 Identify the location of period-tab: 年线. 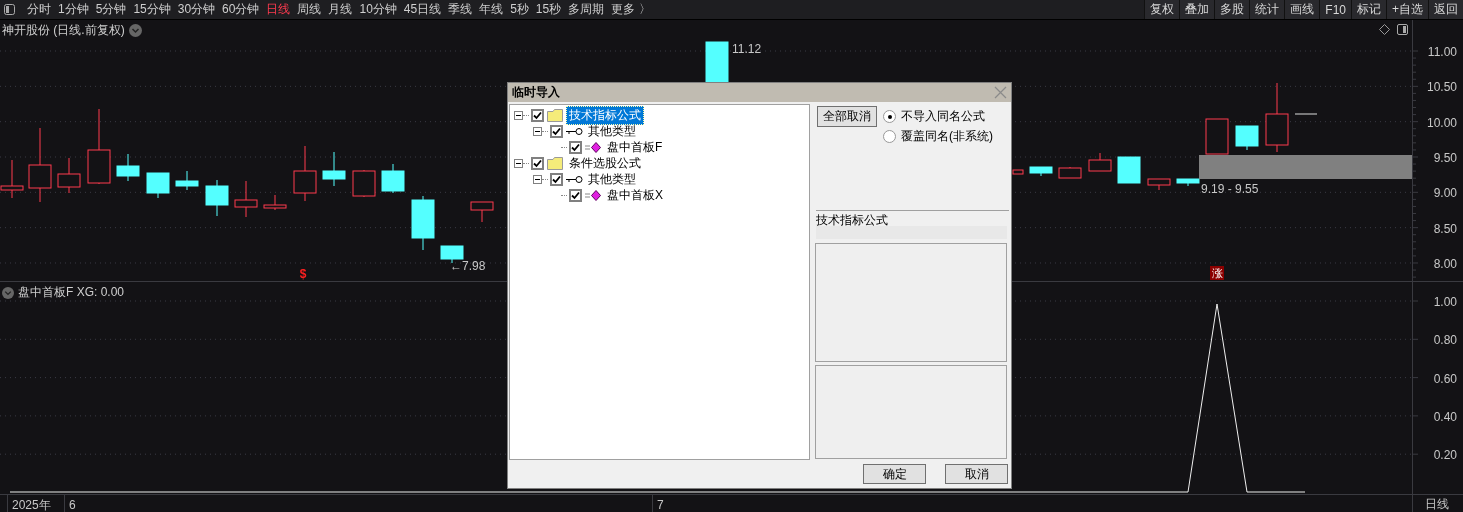
(491, 9).